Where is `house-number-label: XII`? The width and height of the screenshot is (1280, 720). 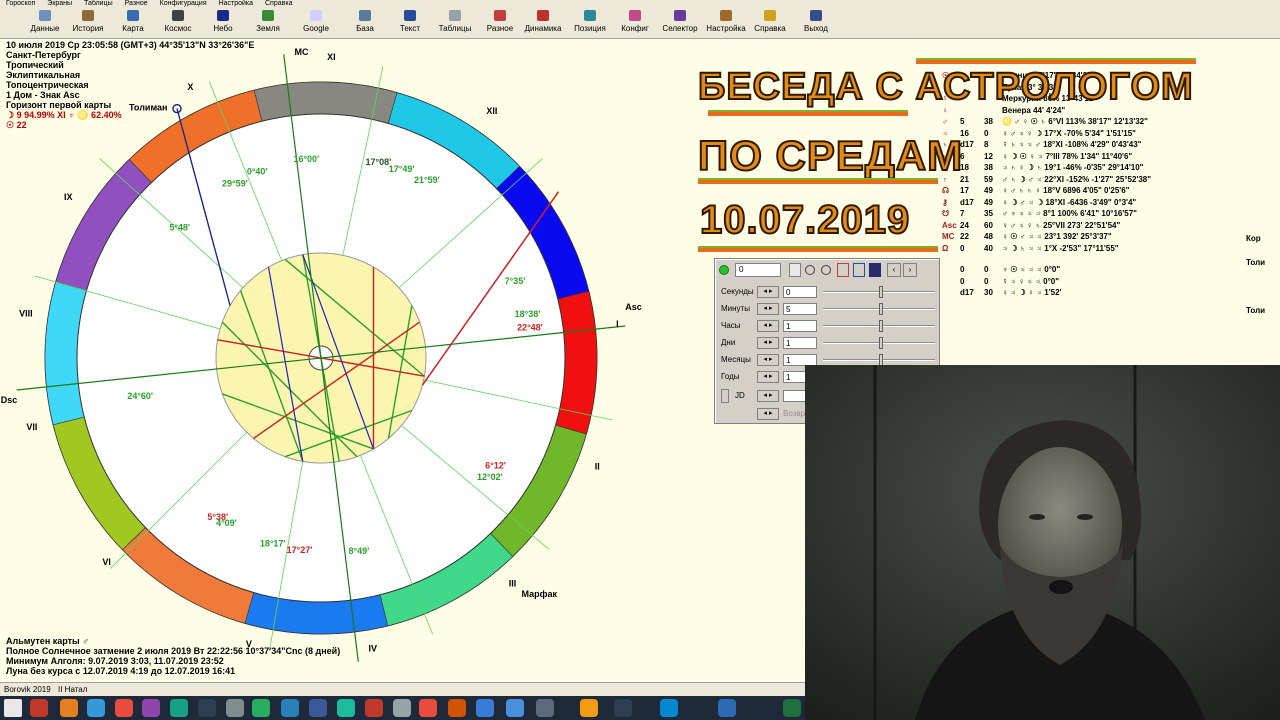 house-number-label: XII is located at coordinates (491, 111).